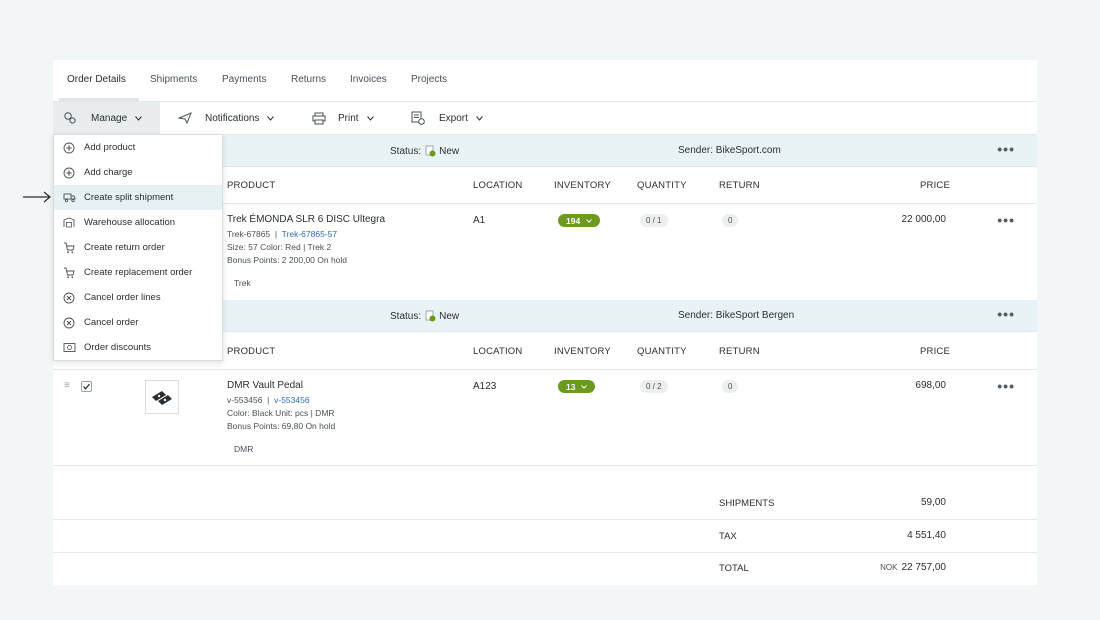 The height and width of the screenshot is (620, 1100). Describe the element at coordinates (129, 197) in the screenshot. I see `menu-item-label: Create split shipment` at that location.